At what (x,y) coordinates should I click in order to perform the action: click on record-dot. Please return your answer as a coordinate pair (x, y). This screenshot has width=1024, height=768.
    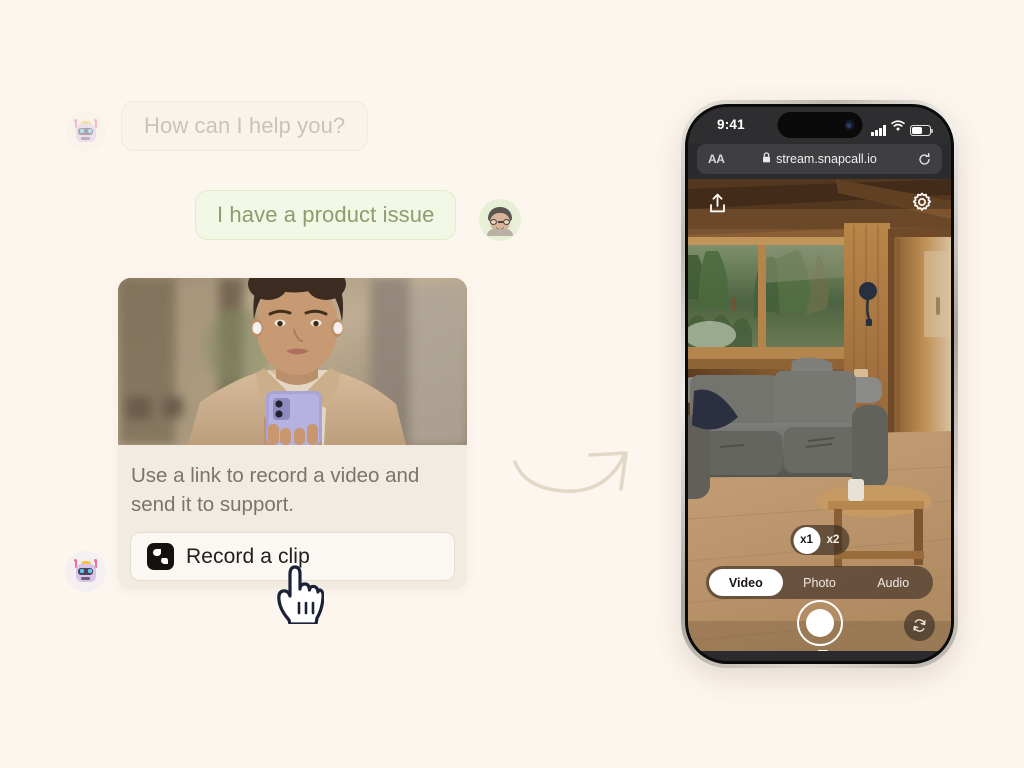
    Looking at the image, I should click on (819, 623).